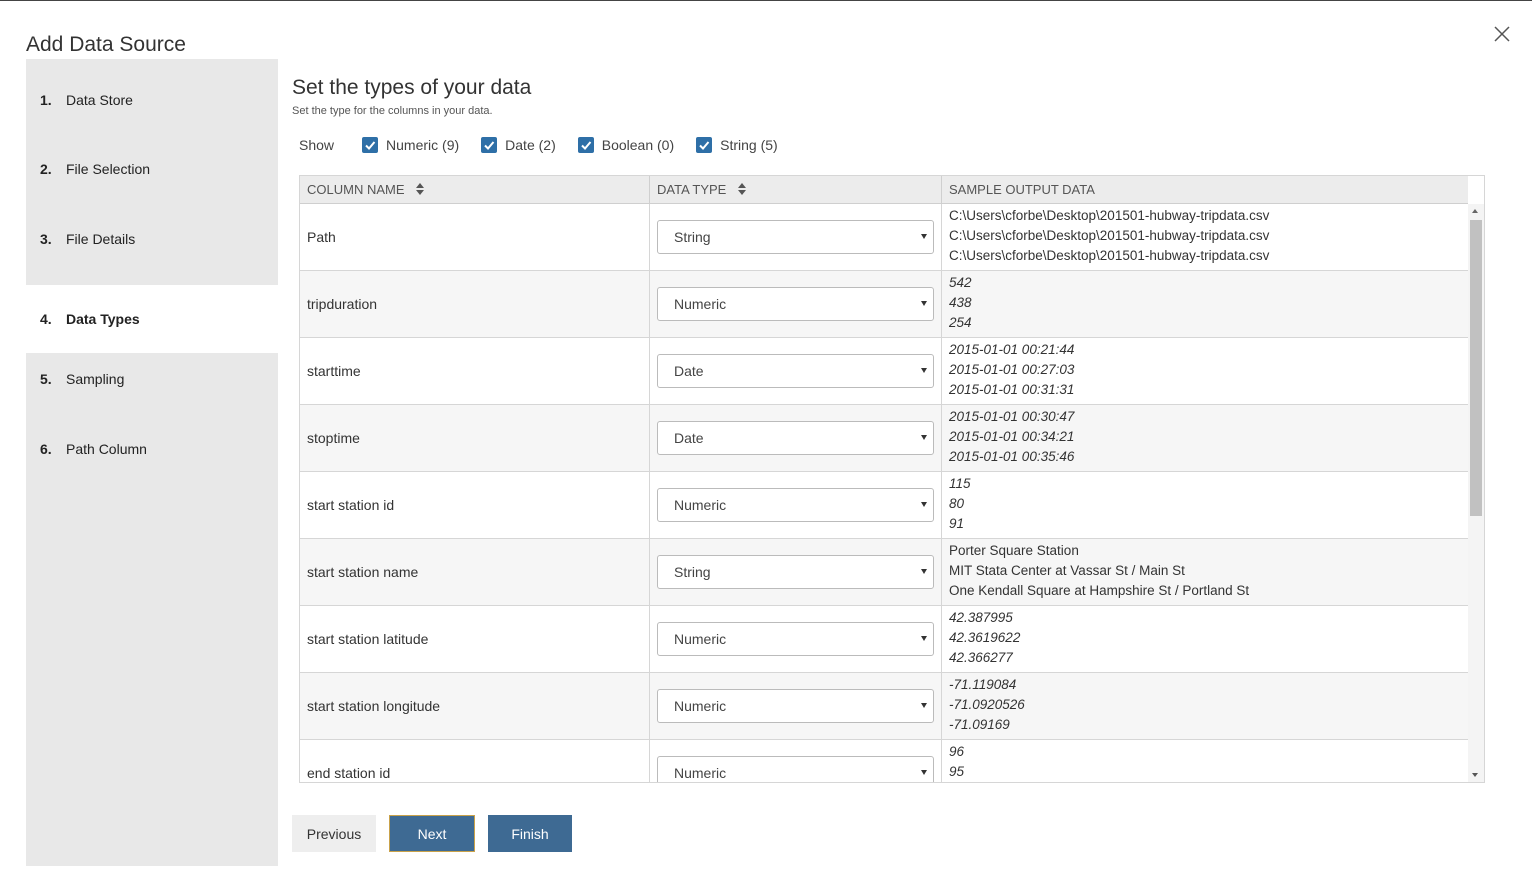 The image size is (1532, 891). What do you see at coordinates (766, 0) in the screenshot?
I see `top-border` at bounding box center [766, 0].